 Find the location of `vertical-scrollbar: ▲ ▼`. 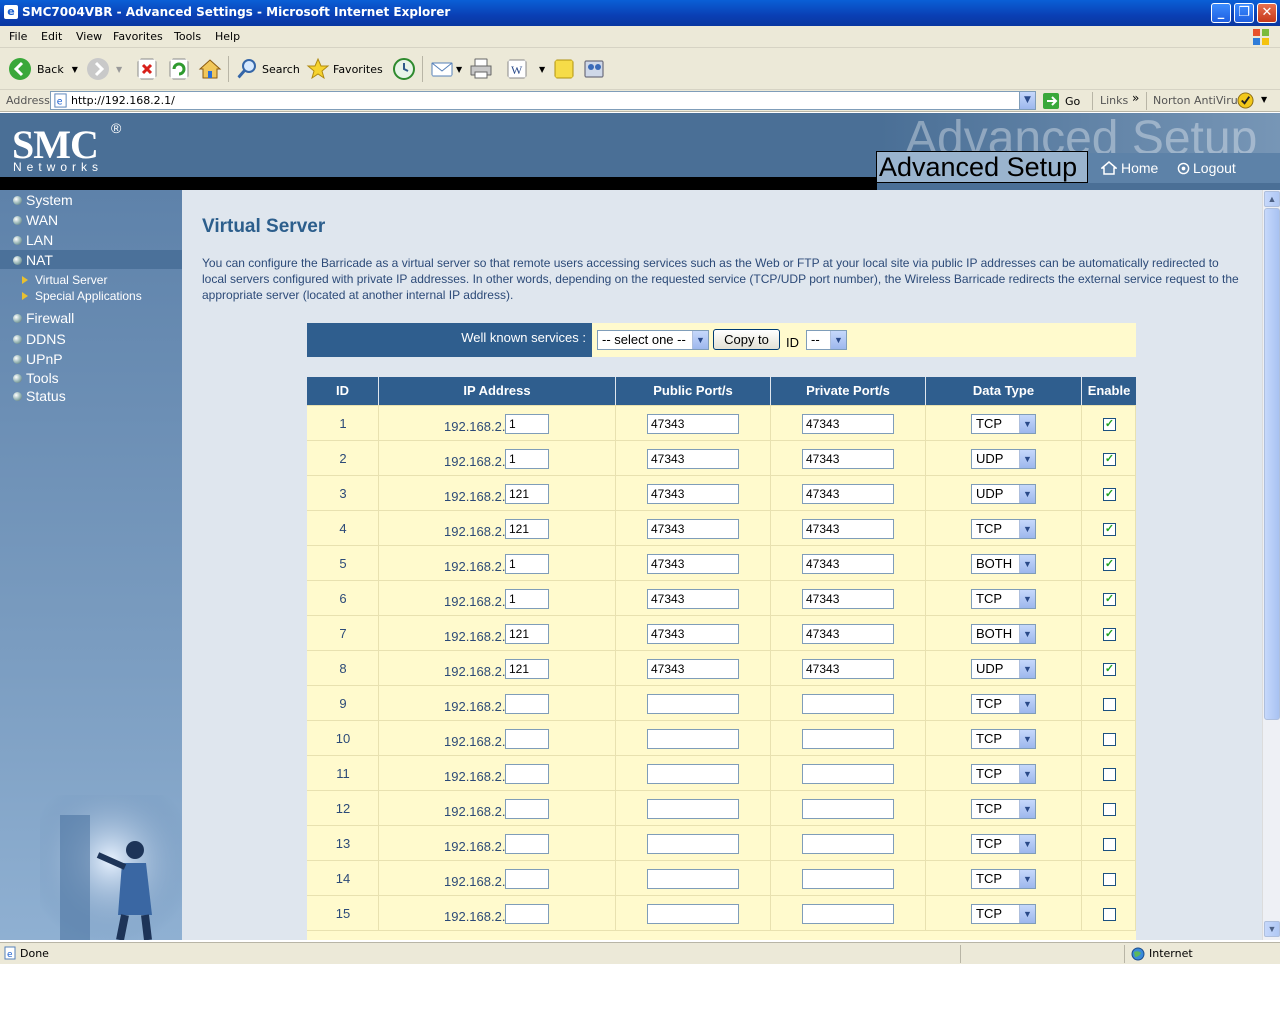

vertical-scrollbar: ▲ ▼ is located at coordinates (1271, 565).